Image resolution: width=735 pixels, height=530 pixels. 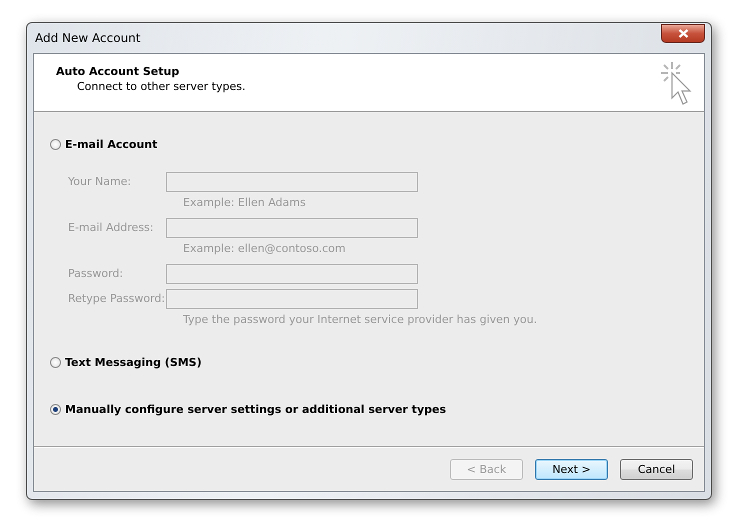 I want to click on hint-text: Example: ellen@contoso.com, so click(x=264, y=249).